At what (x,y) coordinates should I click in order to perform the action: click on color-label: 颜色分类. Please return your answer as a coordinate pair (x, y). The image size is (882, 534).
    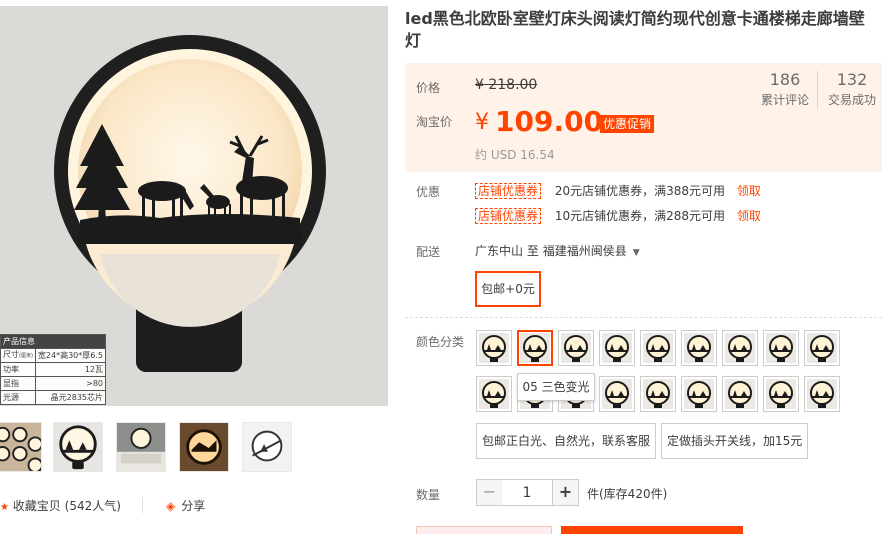
    Looking at the image, I should click on (440, 342).